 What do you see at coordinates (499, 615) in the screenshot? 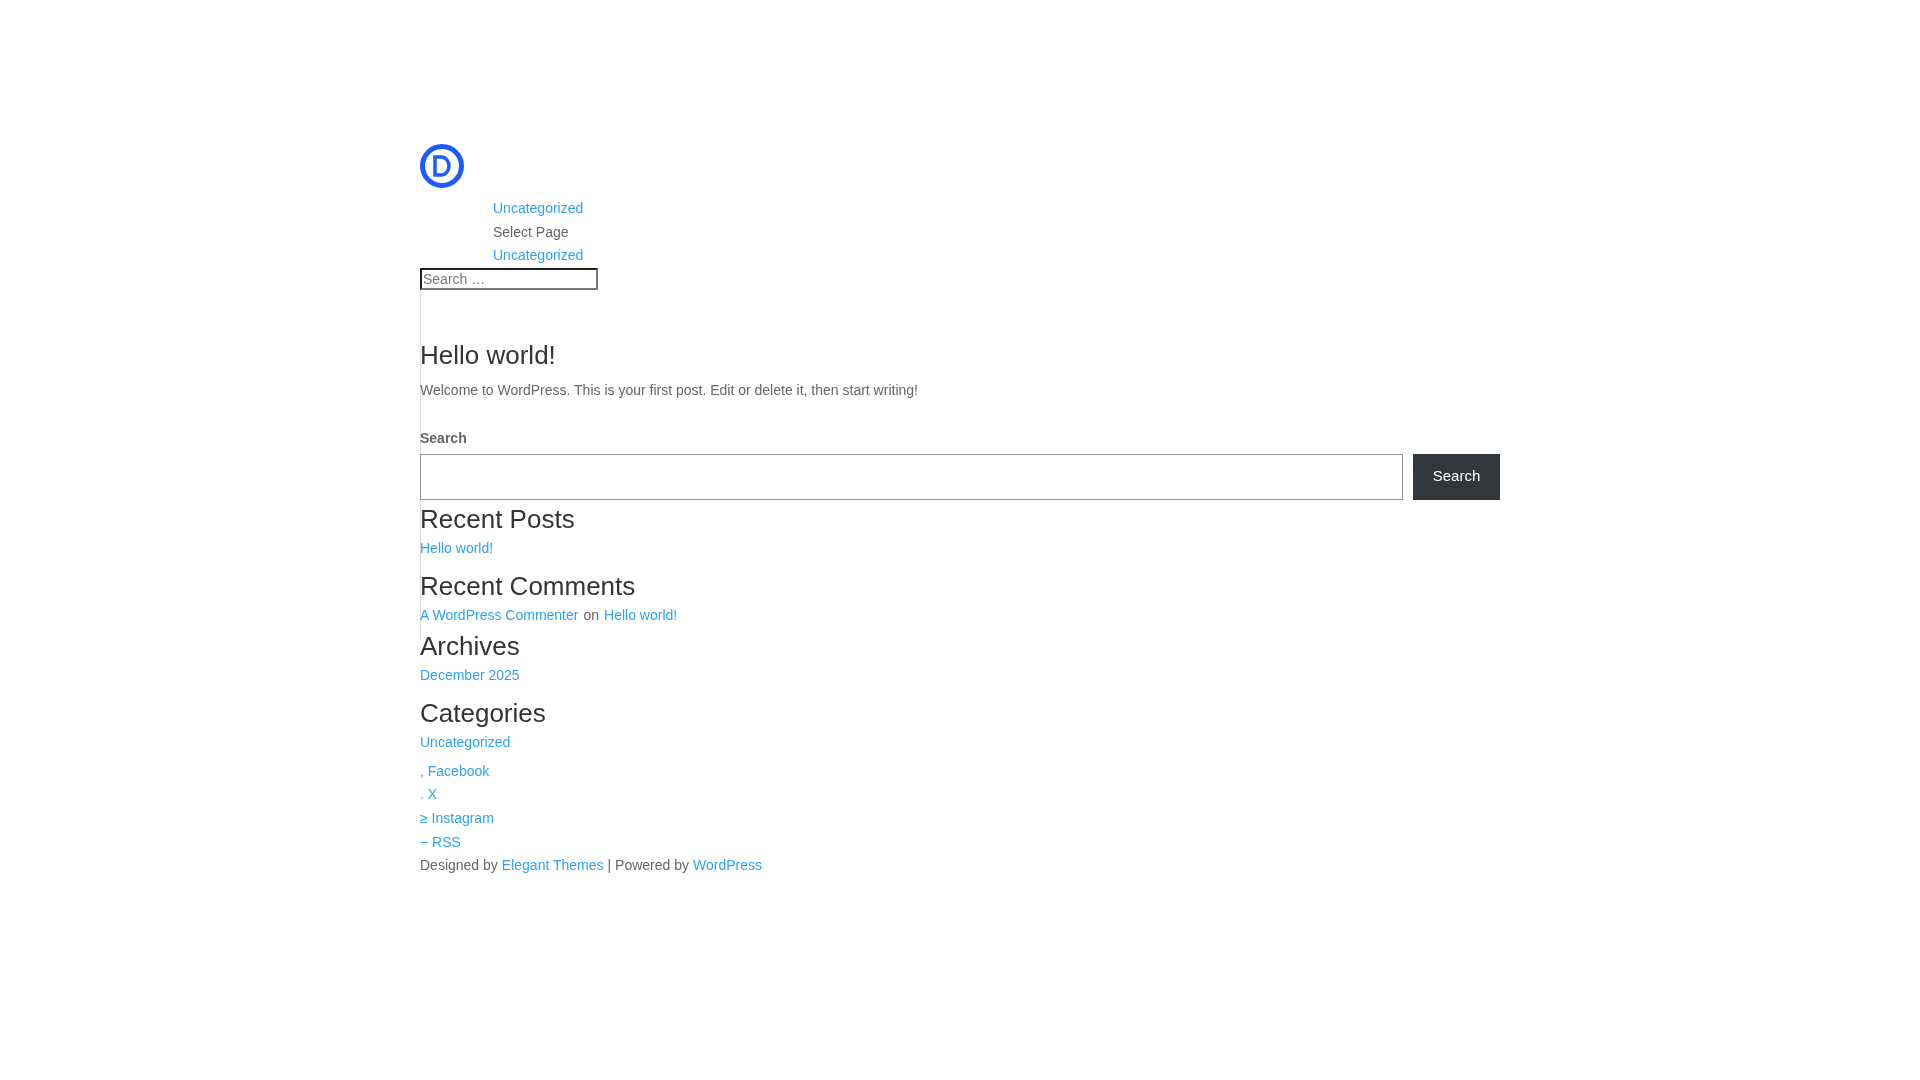
I see `commenter-link: A WordPress Commenter` at bounding box center [499, 615].